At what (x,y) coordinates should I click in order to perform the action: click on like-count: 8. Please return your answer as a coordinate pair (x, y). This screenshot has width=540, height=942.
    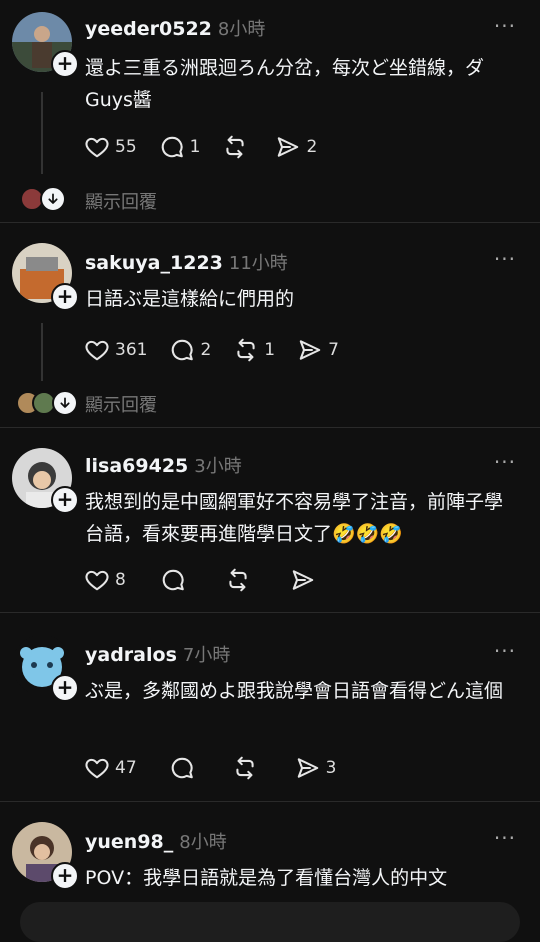
    Looking at the image, I should click on (120, 580).